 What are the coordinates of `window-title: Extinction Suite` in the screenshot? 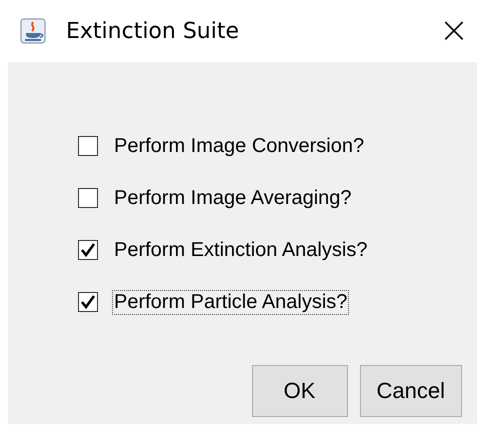 It's located at (153, 31).